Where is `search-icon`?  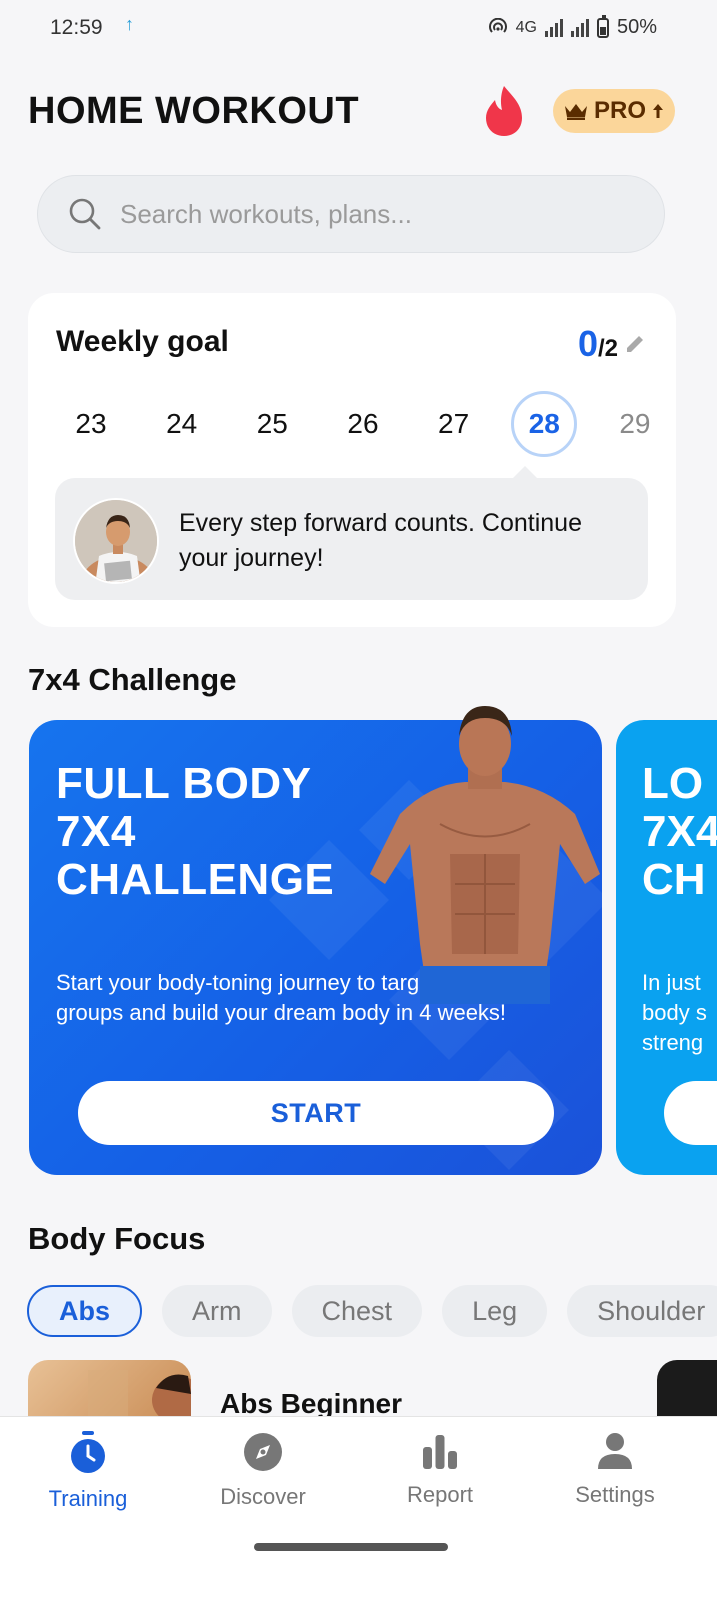 search-icon is located at coordinates (85, 214).